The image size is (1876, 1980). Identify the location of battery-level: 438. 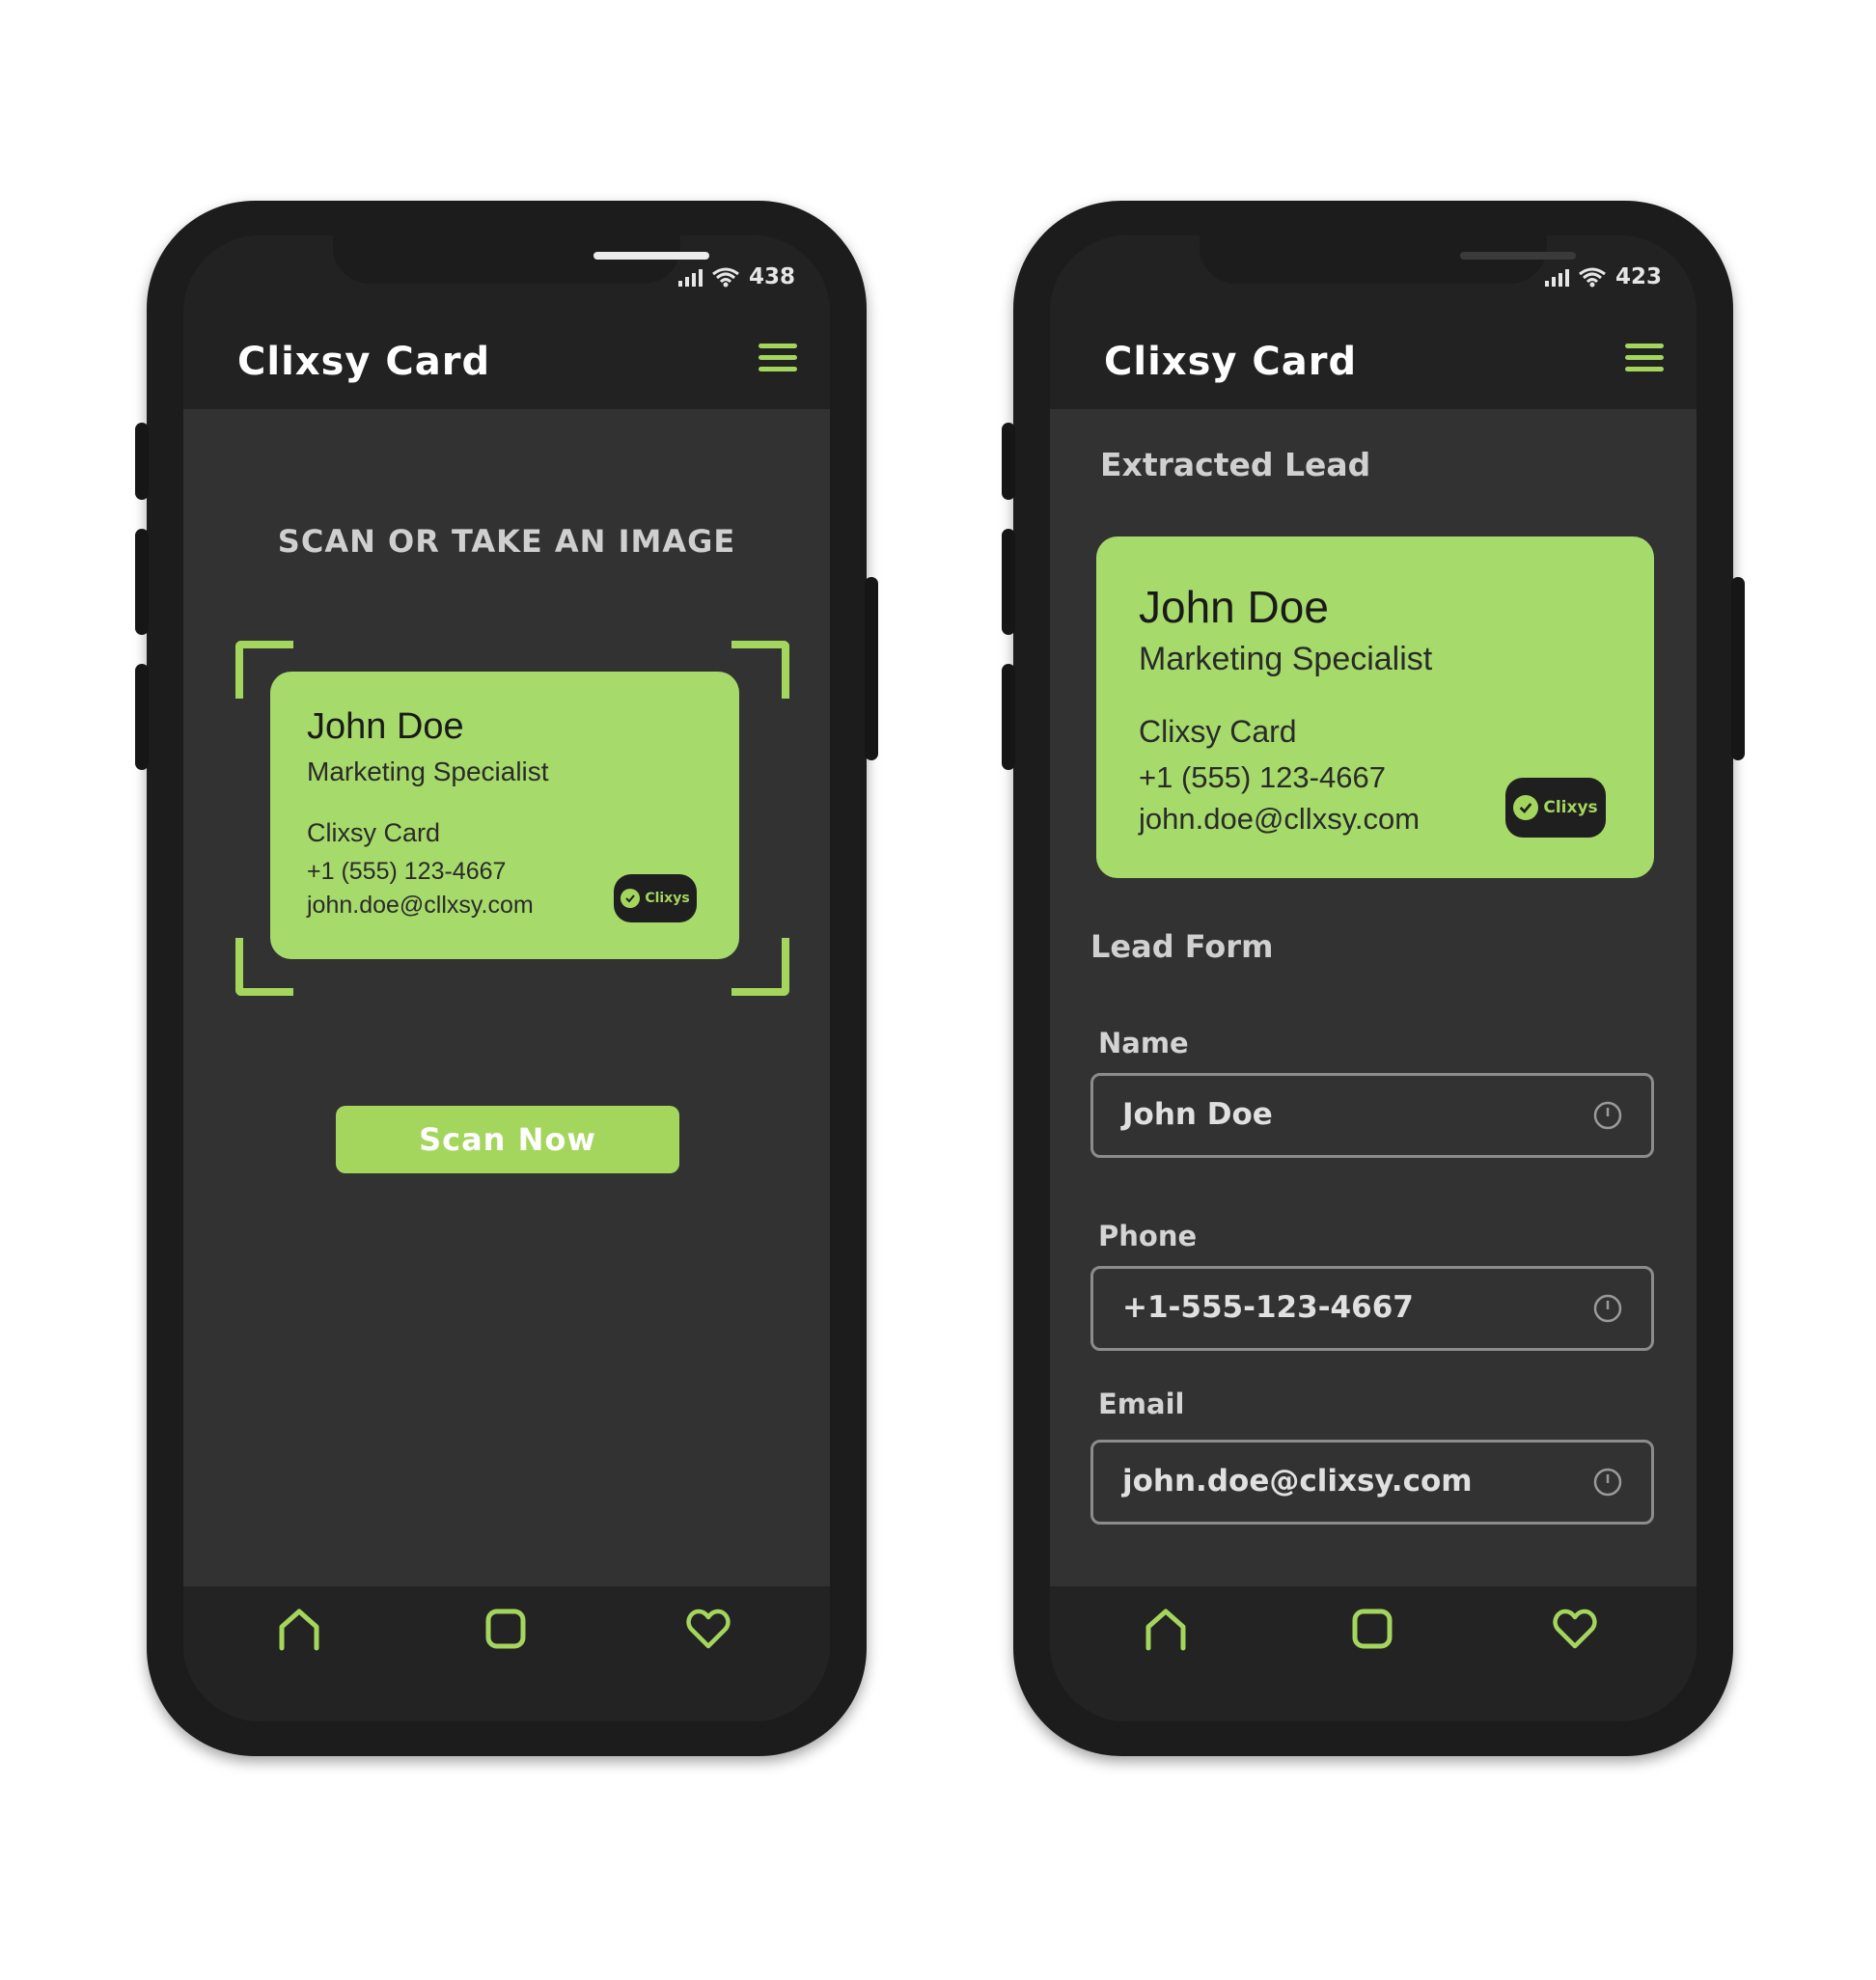
(771, 276).